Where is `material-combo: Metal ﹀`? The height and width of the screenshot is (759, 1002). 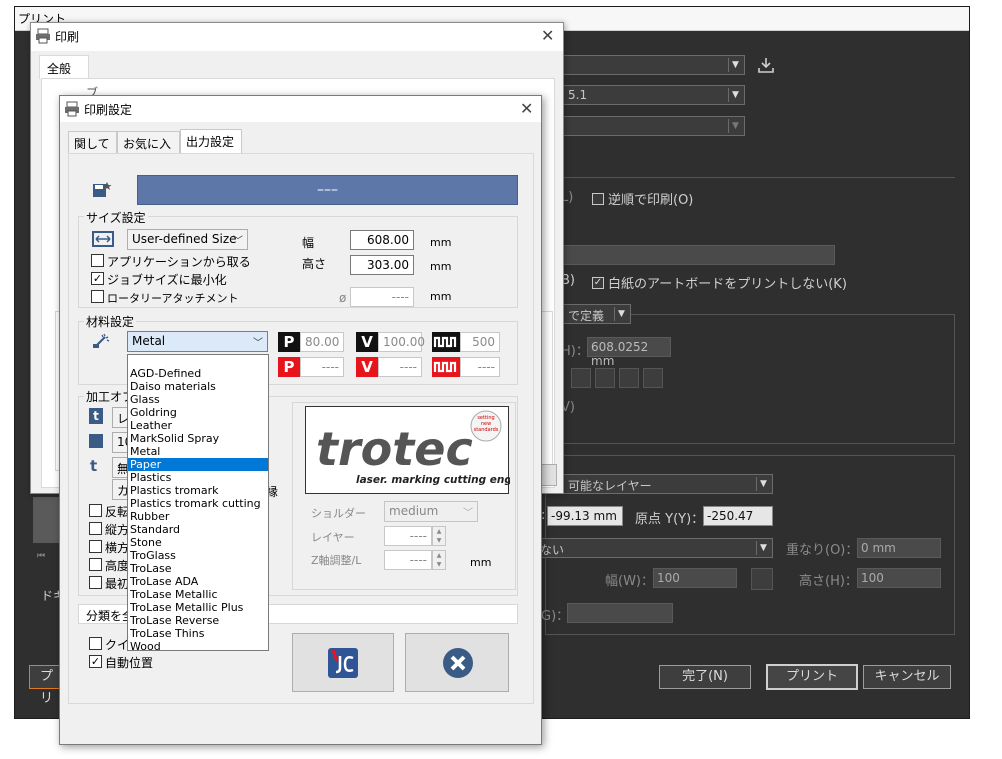 material-combo: Metal ﹀ is located at coordinates (197, 341).